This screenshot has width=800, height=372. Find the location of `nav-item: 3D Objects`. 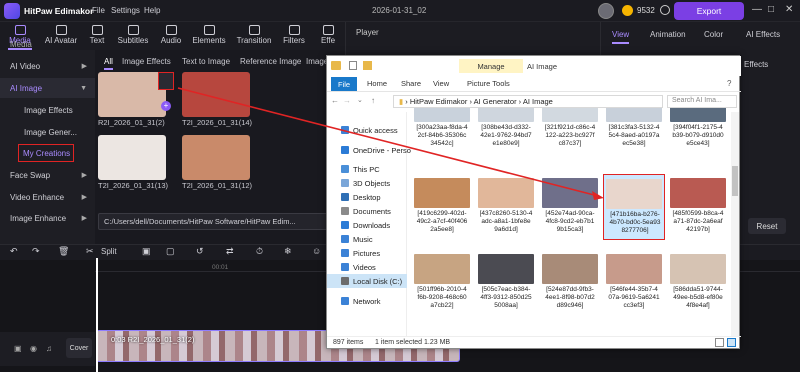

nav-item: 3D Objects is located at coordinates (367, 183).